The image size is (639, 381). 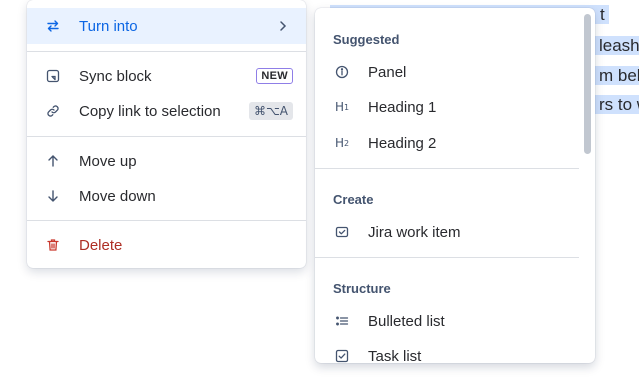 I want to click on move-down-item: Move down, so click(x=166, y=196).